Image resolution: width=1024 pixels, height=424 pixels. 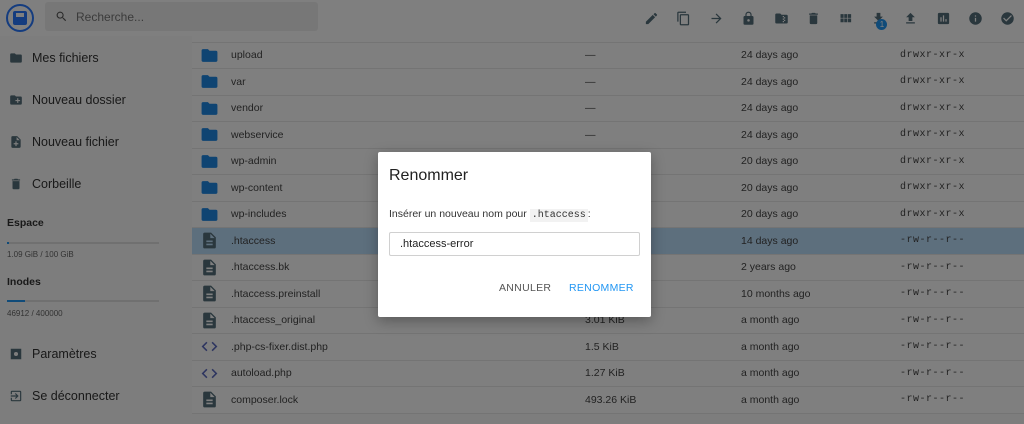 I want to click on dialog-prompt: Insérer un nouveau nom pour .htaccess:, so click(x=490, y=215).